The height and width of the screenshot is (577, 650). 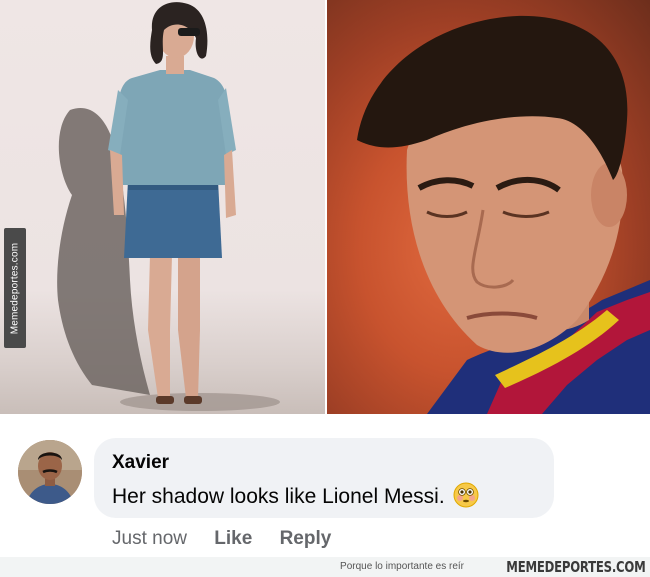 I want to click on side-watermark: Memedeportes.com, so click(x=15, y=288).